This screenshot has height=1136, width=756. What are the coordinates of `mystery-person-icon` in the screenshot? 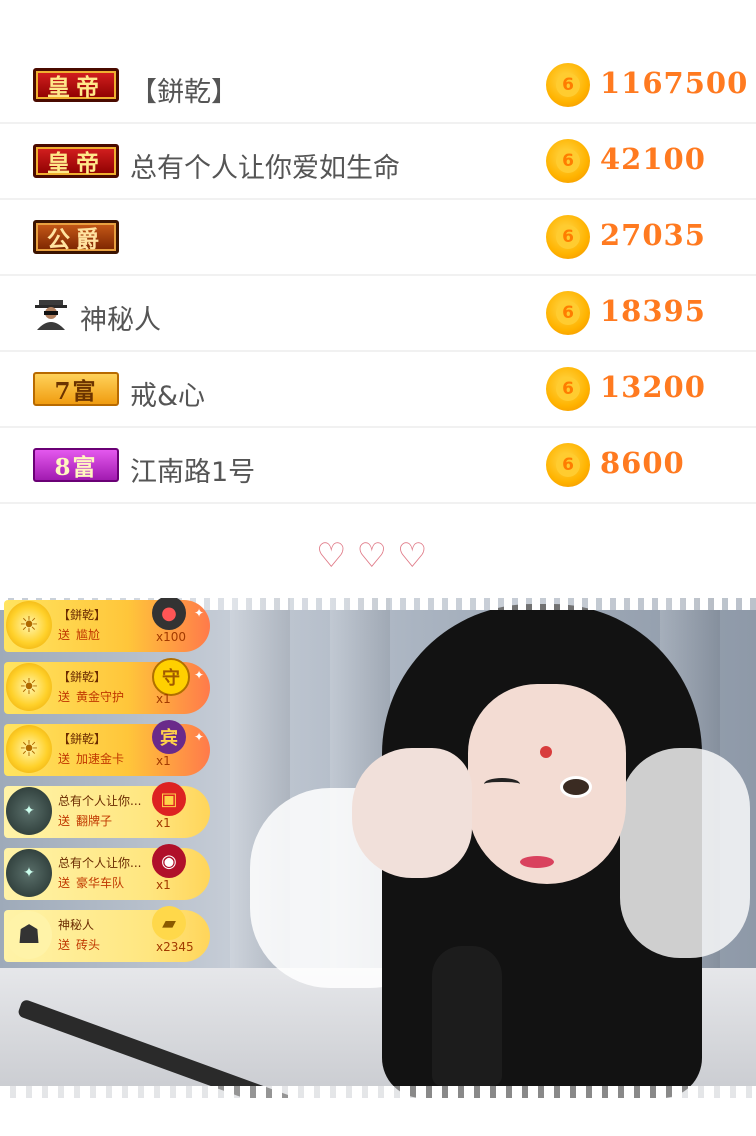 It's located at (51, 315).